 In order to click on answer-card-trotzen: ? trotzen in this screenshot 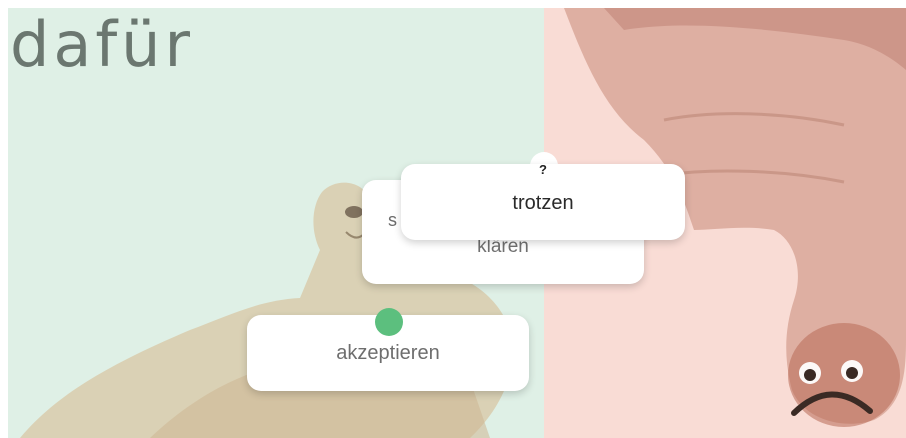, I will do `click(543, 201)`.